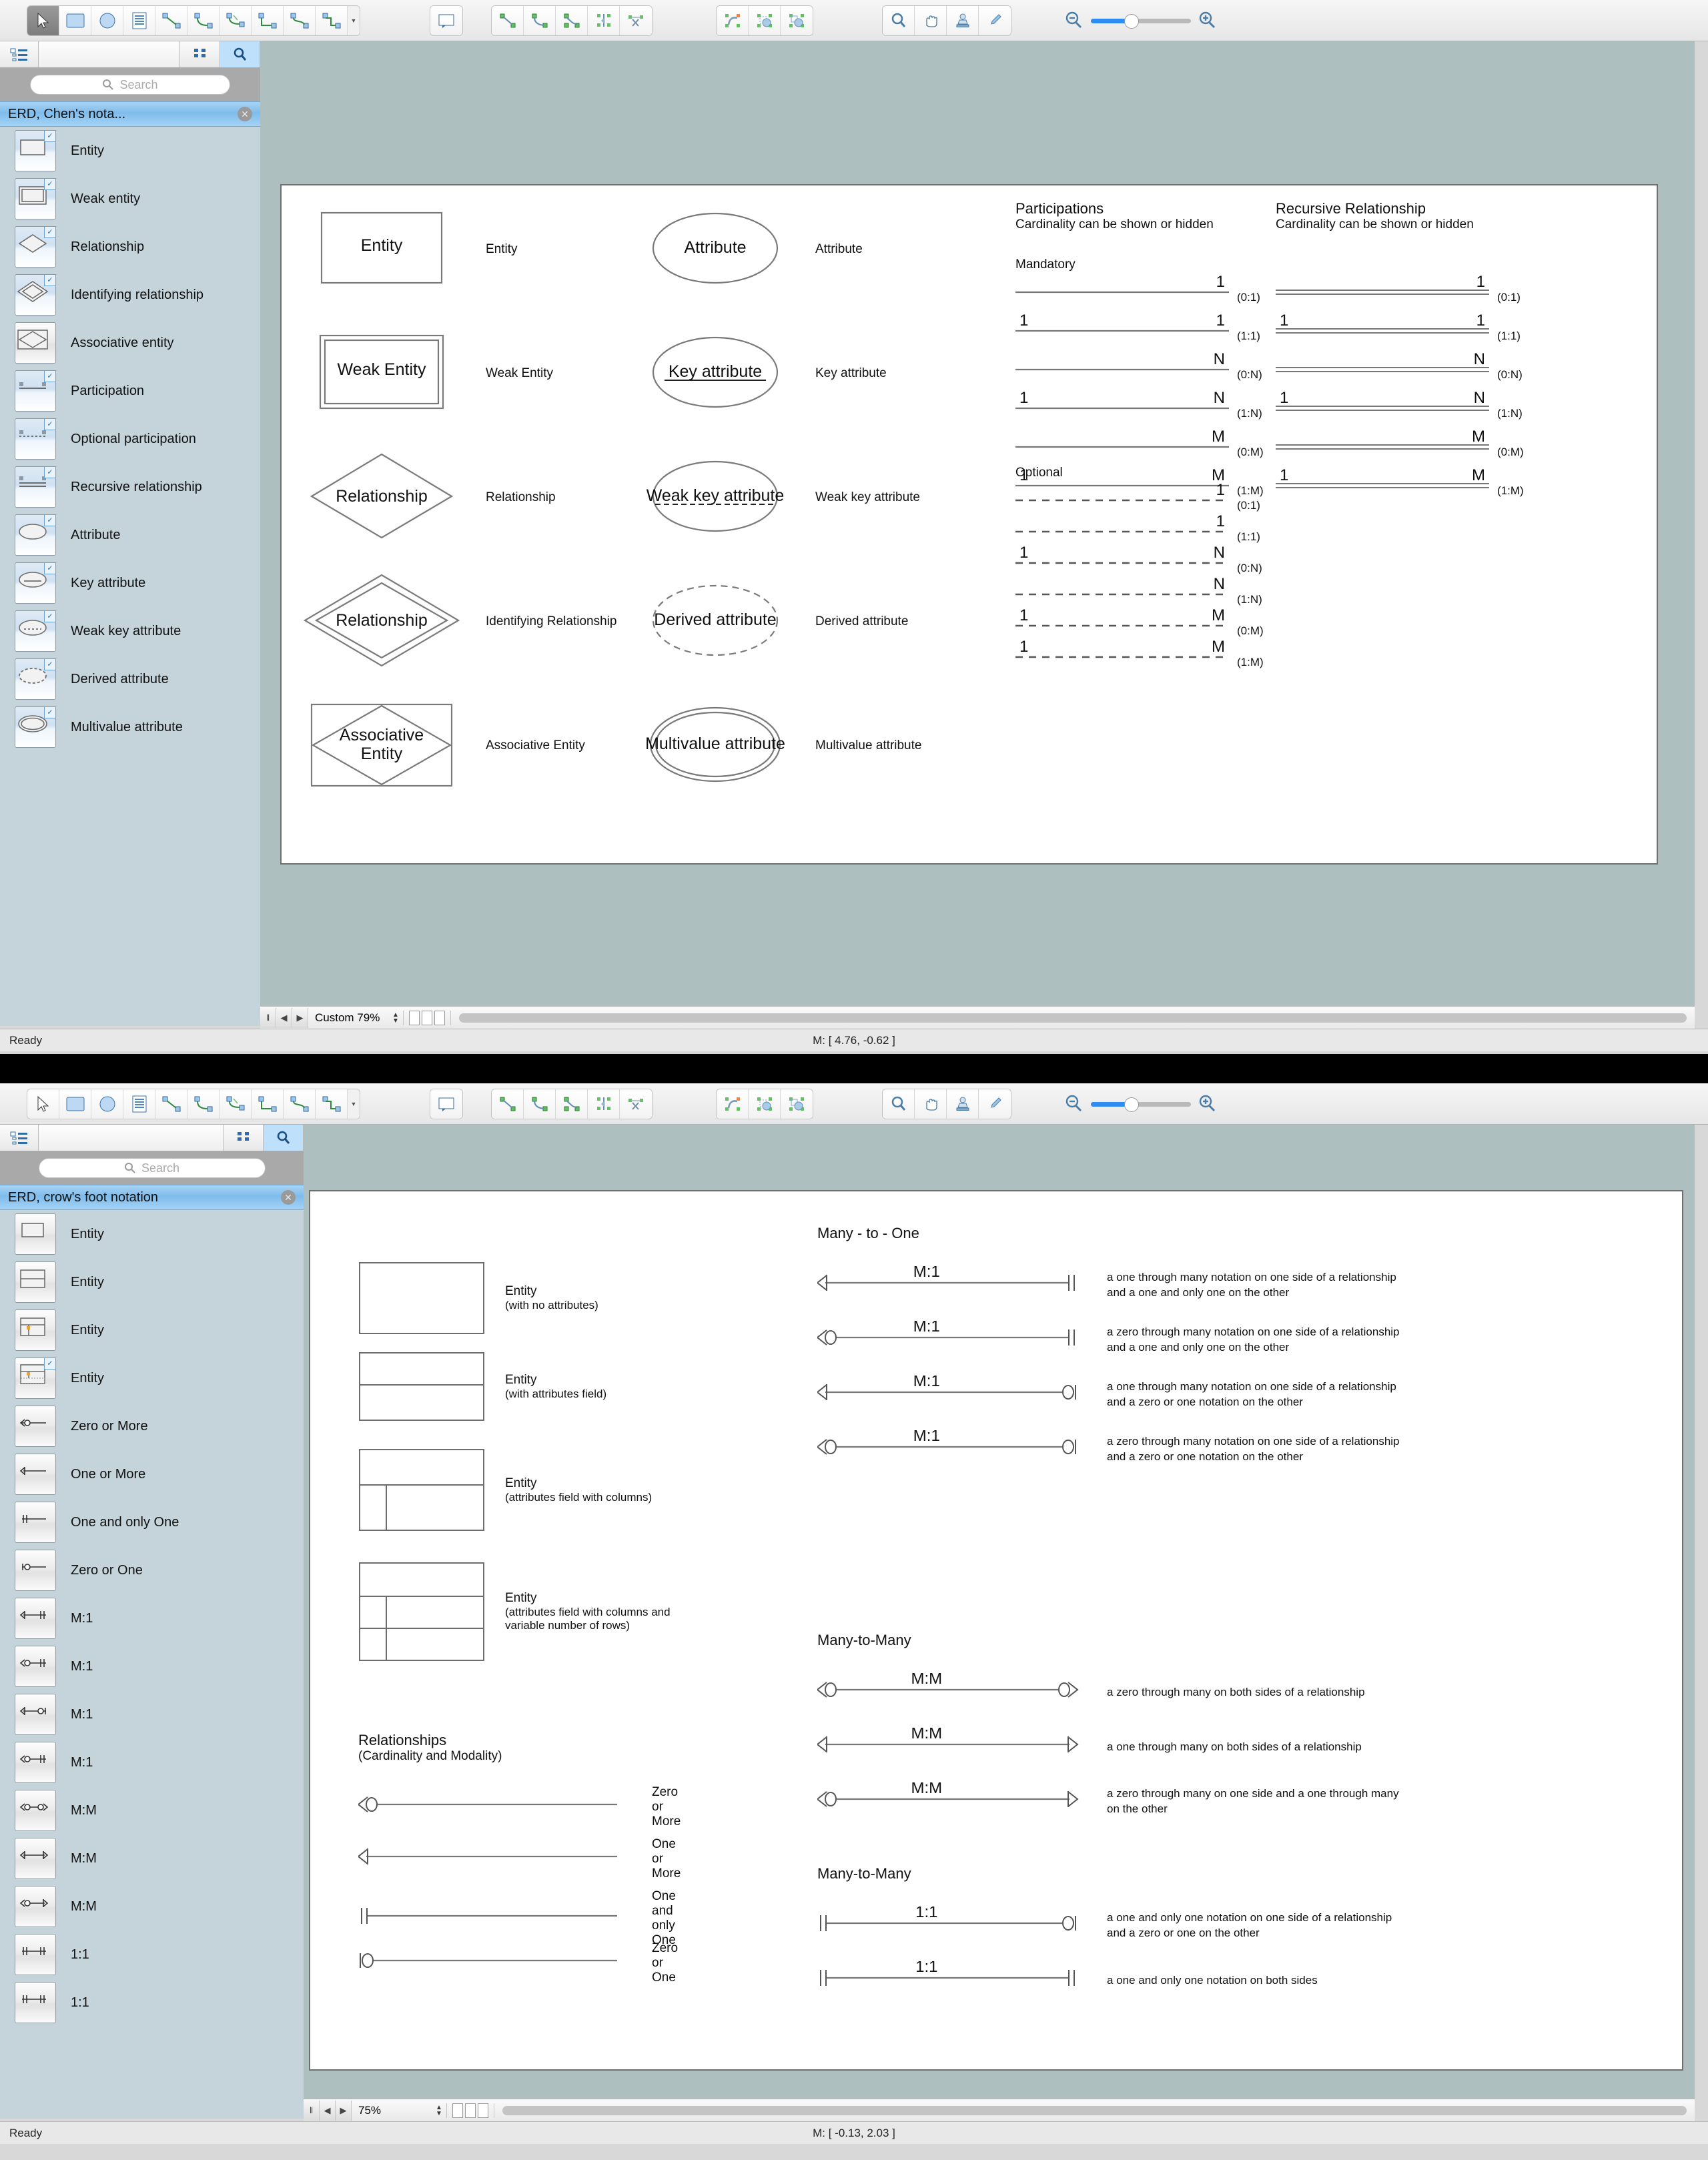 This screenshot has width=1708, height=2160. What do you see at coordinates (1141, 21) in the screenshot?
I see `zoom-slider-group` at bounding box center [1141, 21].